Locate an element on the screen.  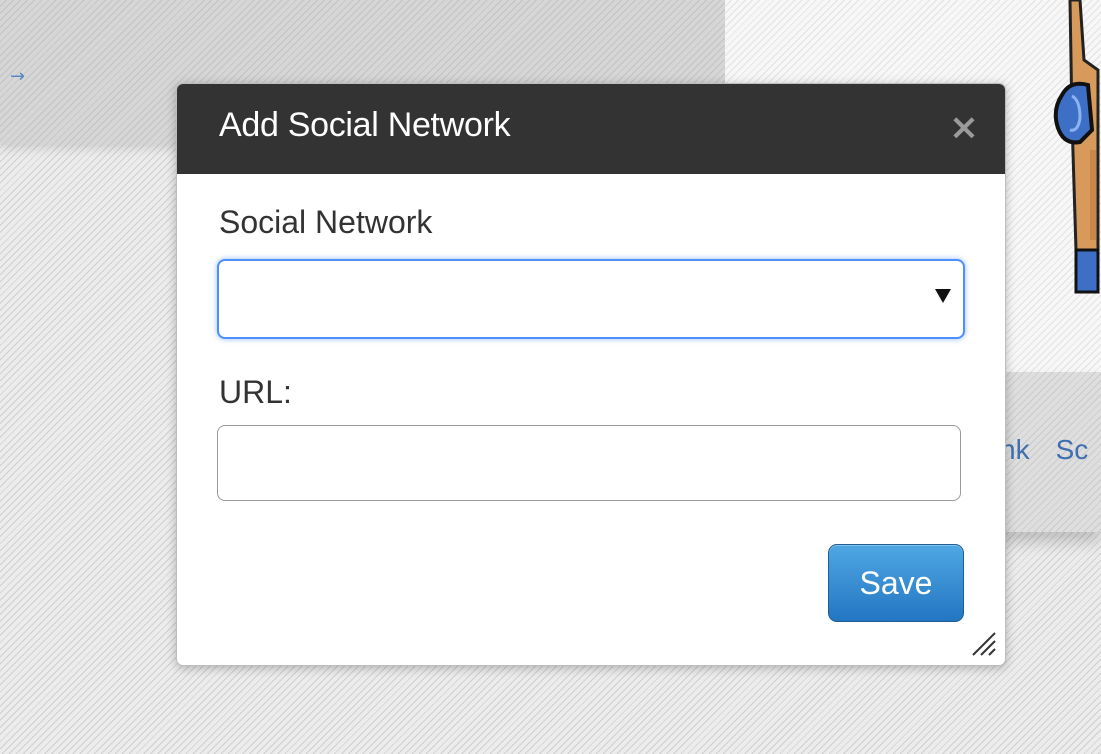
background-link: Sc is located at coordinates (1072, 449).